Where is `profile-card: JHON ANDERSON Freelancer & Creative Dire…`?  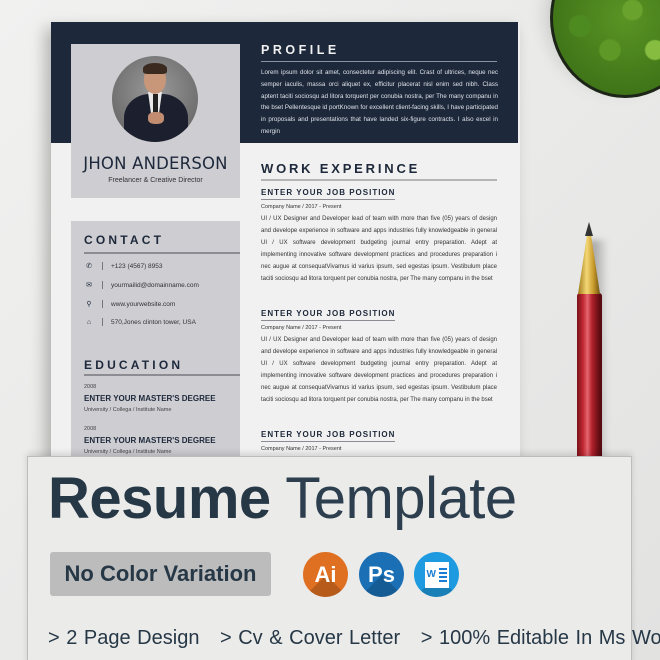 profile-card: JHON ANDERSON Freelancer & Creative Dire… is located at coordinates (155, 121).